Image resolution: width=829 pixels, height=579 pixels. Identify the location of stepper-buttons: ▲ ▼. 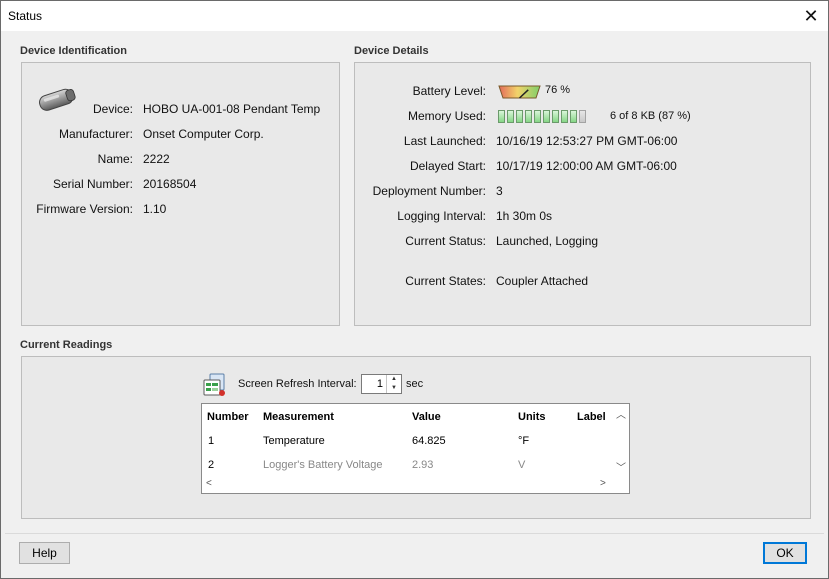
(393, 384).